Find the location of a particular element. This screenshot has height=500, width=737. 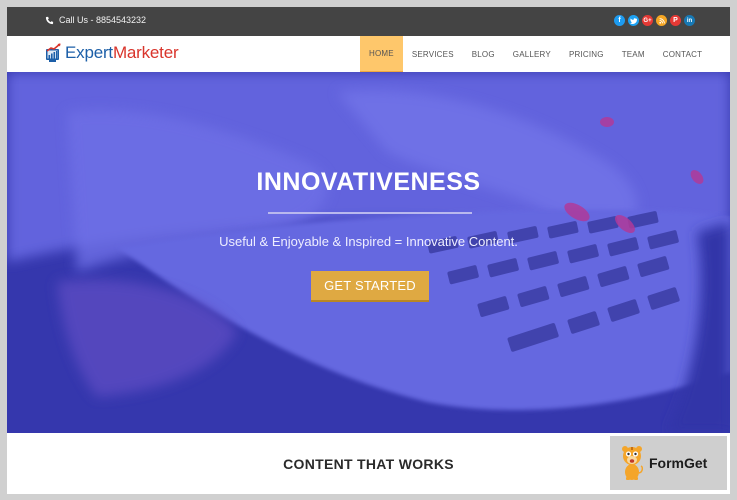

get-started-button: GET STARTED is located at coordinates (370, 286).